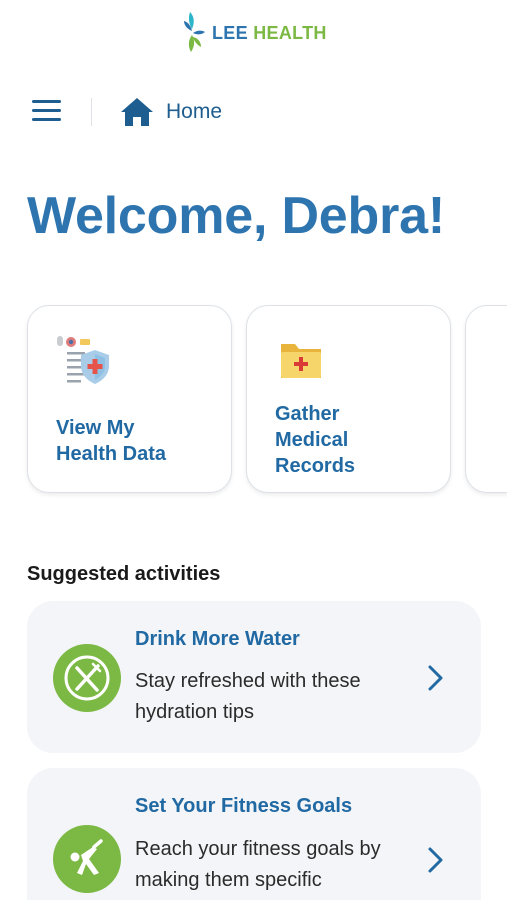 This screenshot has width=507, height=900. Describe the element at coordinates (290, 32) in the screenshot. I see `logo-word-health: HEALTH` at that location.